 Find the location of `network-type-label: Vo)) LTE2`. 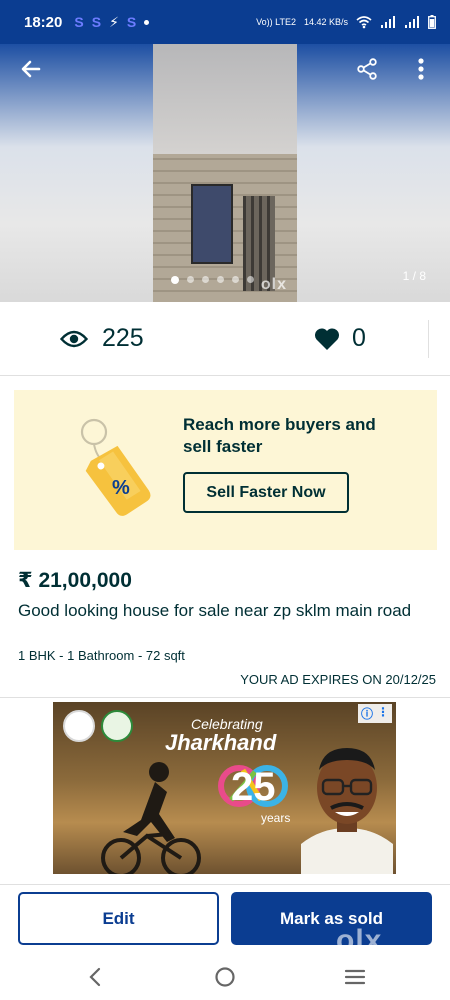

network-type-label: Vo)) LTE2 is located at coordinates (276, 21).